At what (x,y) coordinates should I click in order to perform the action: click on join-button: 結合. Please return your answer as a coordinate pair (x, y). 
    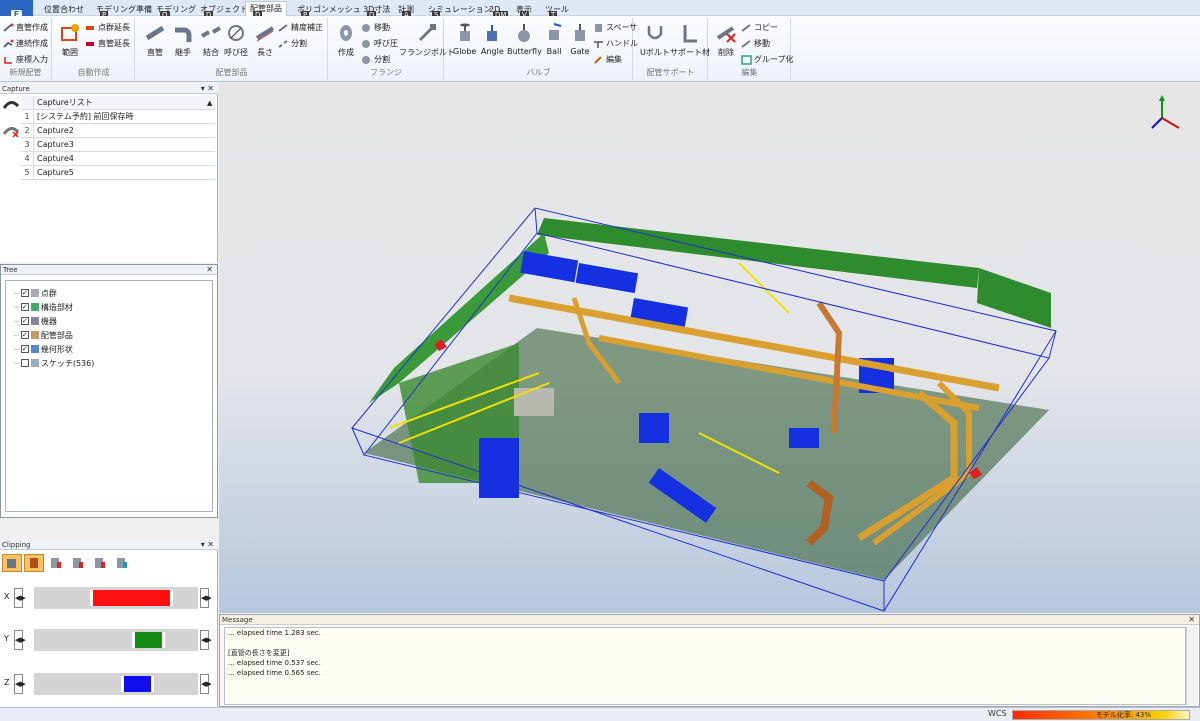
    Looking at the image, I should click on (211, 40).